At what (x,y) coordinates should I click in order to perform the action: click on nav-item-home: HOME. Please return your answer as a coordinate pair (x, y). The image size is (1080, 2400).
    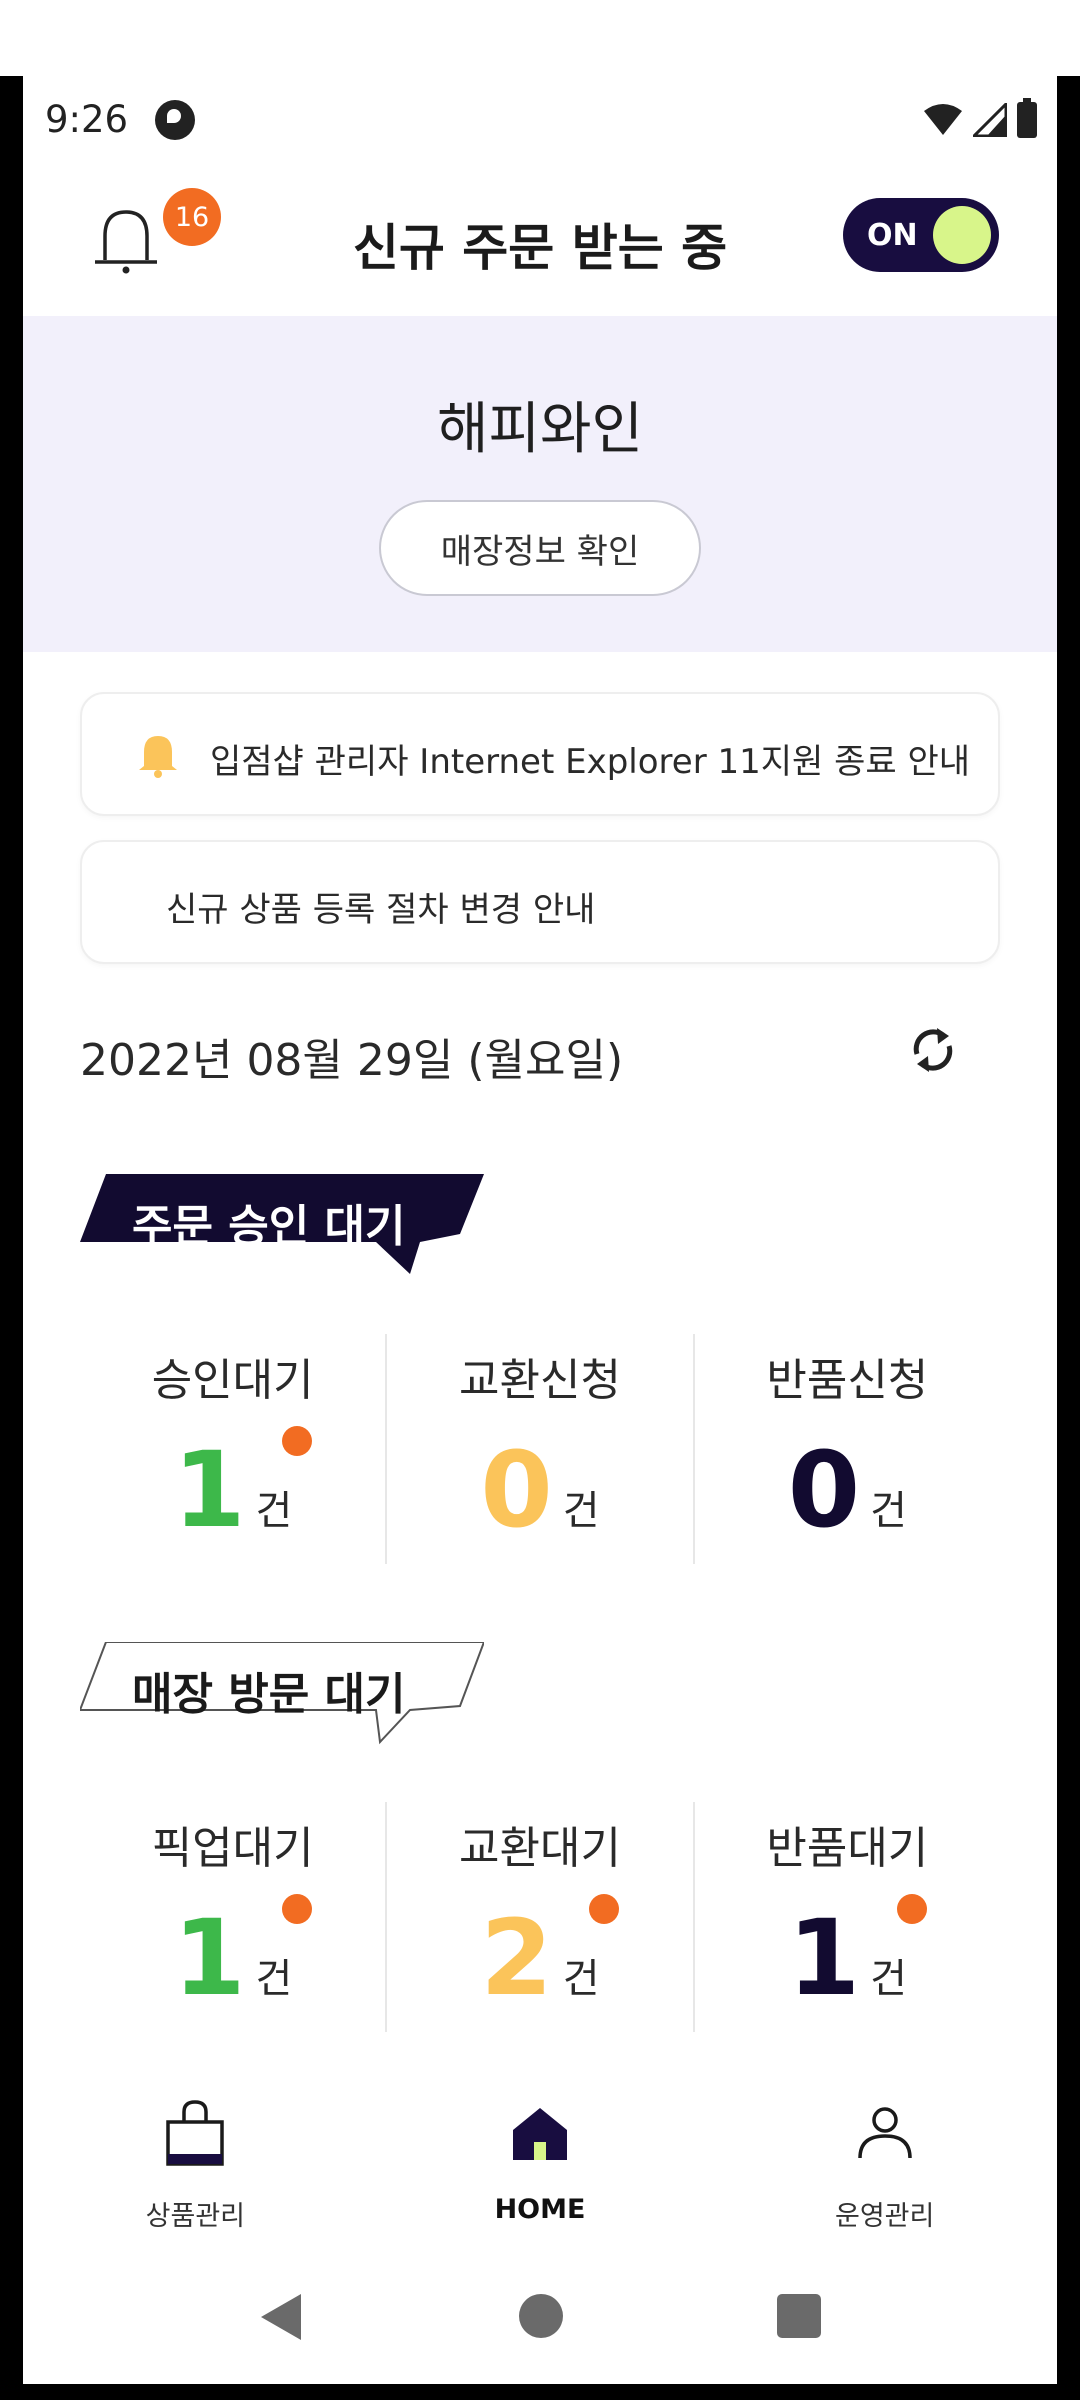
    Looking at the image, I should click on (540, 2161).